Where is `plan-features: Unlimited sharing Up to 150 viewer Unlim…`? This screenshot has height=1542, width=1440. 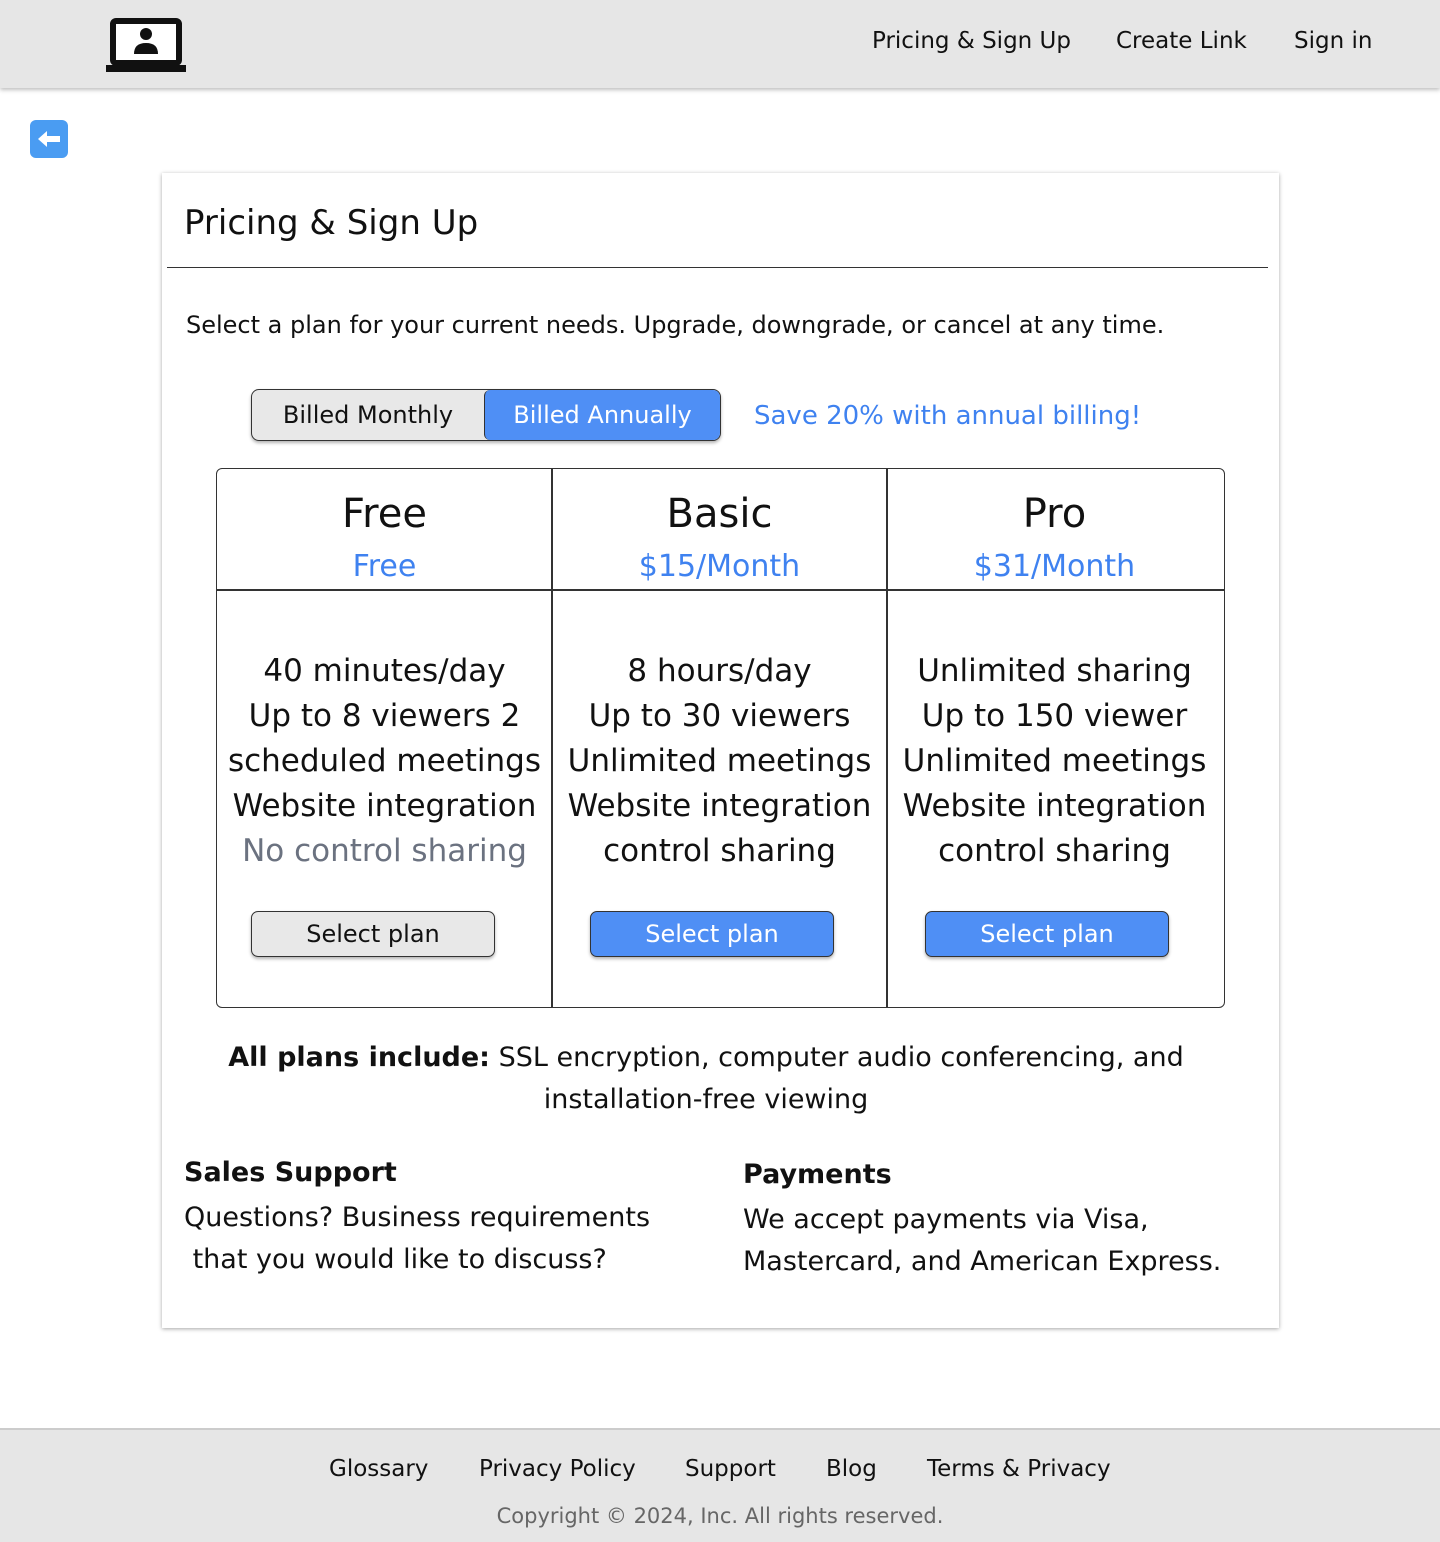
plan-features: Unlimited sharing Up to 150 viewer Unlim… is located at coordinates (1054, 761).